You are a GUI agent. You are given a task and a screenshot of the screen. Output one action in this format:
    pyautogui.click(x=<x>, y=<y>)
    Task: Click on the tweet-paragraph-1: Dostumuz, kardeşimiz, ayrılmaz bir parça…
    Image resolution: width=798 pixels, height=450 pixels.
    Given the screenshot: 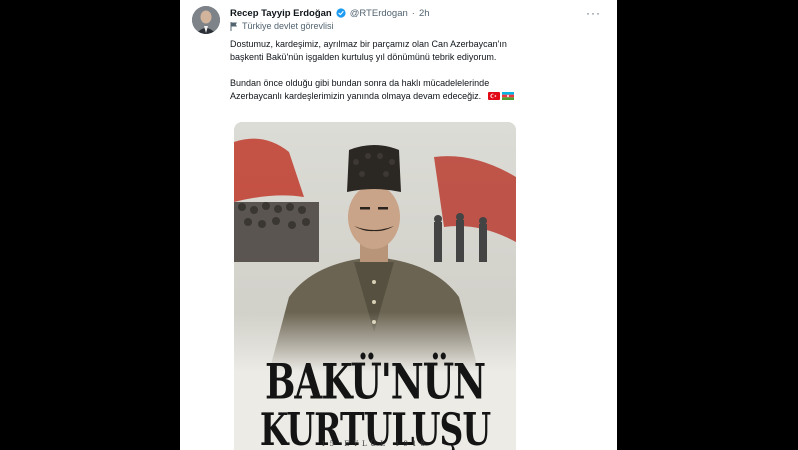 What is the action you would take?
    pyautogui.click(x=420, y=51)
    